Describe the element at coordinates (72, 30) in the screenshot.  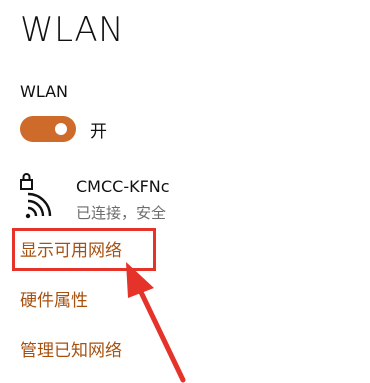
I see `page-title: WLAN` at that location.